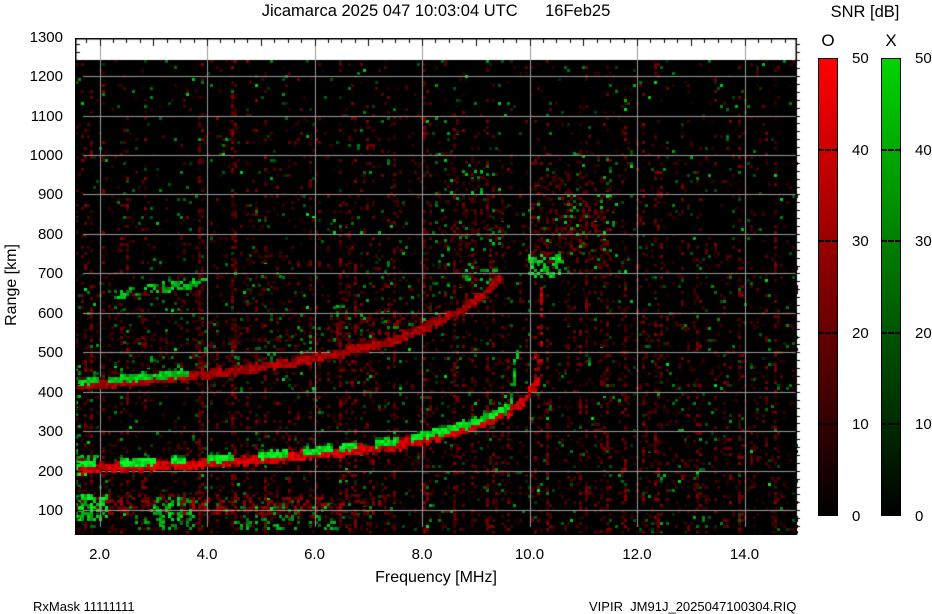 The width and height of the screenshot is (932, 614). Describe the element at coordinates (84, 606) in the screenshot. I see `rxmask-text: RxMask 11111111` at that location.